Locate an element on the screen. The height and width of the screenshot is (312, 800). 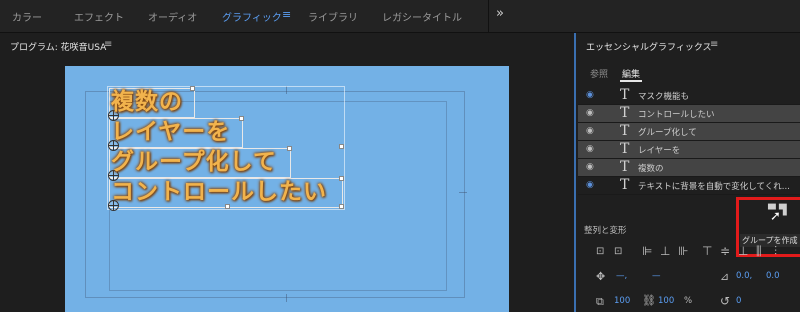
layer-name: レイヤーを is located at coordinates (659, 151).